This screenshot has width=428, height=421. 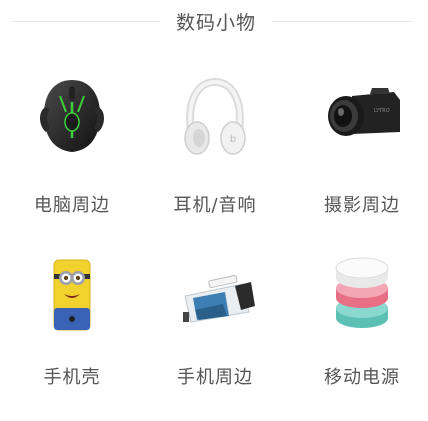 I want to click on camera-lens-icon: LYTRO, so click(x=364, y=112).